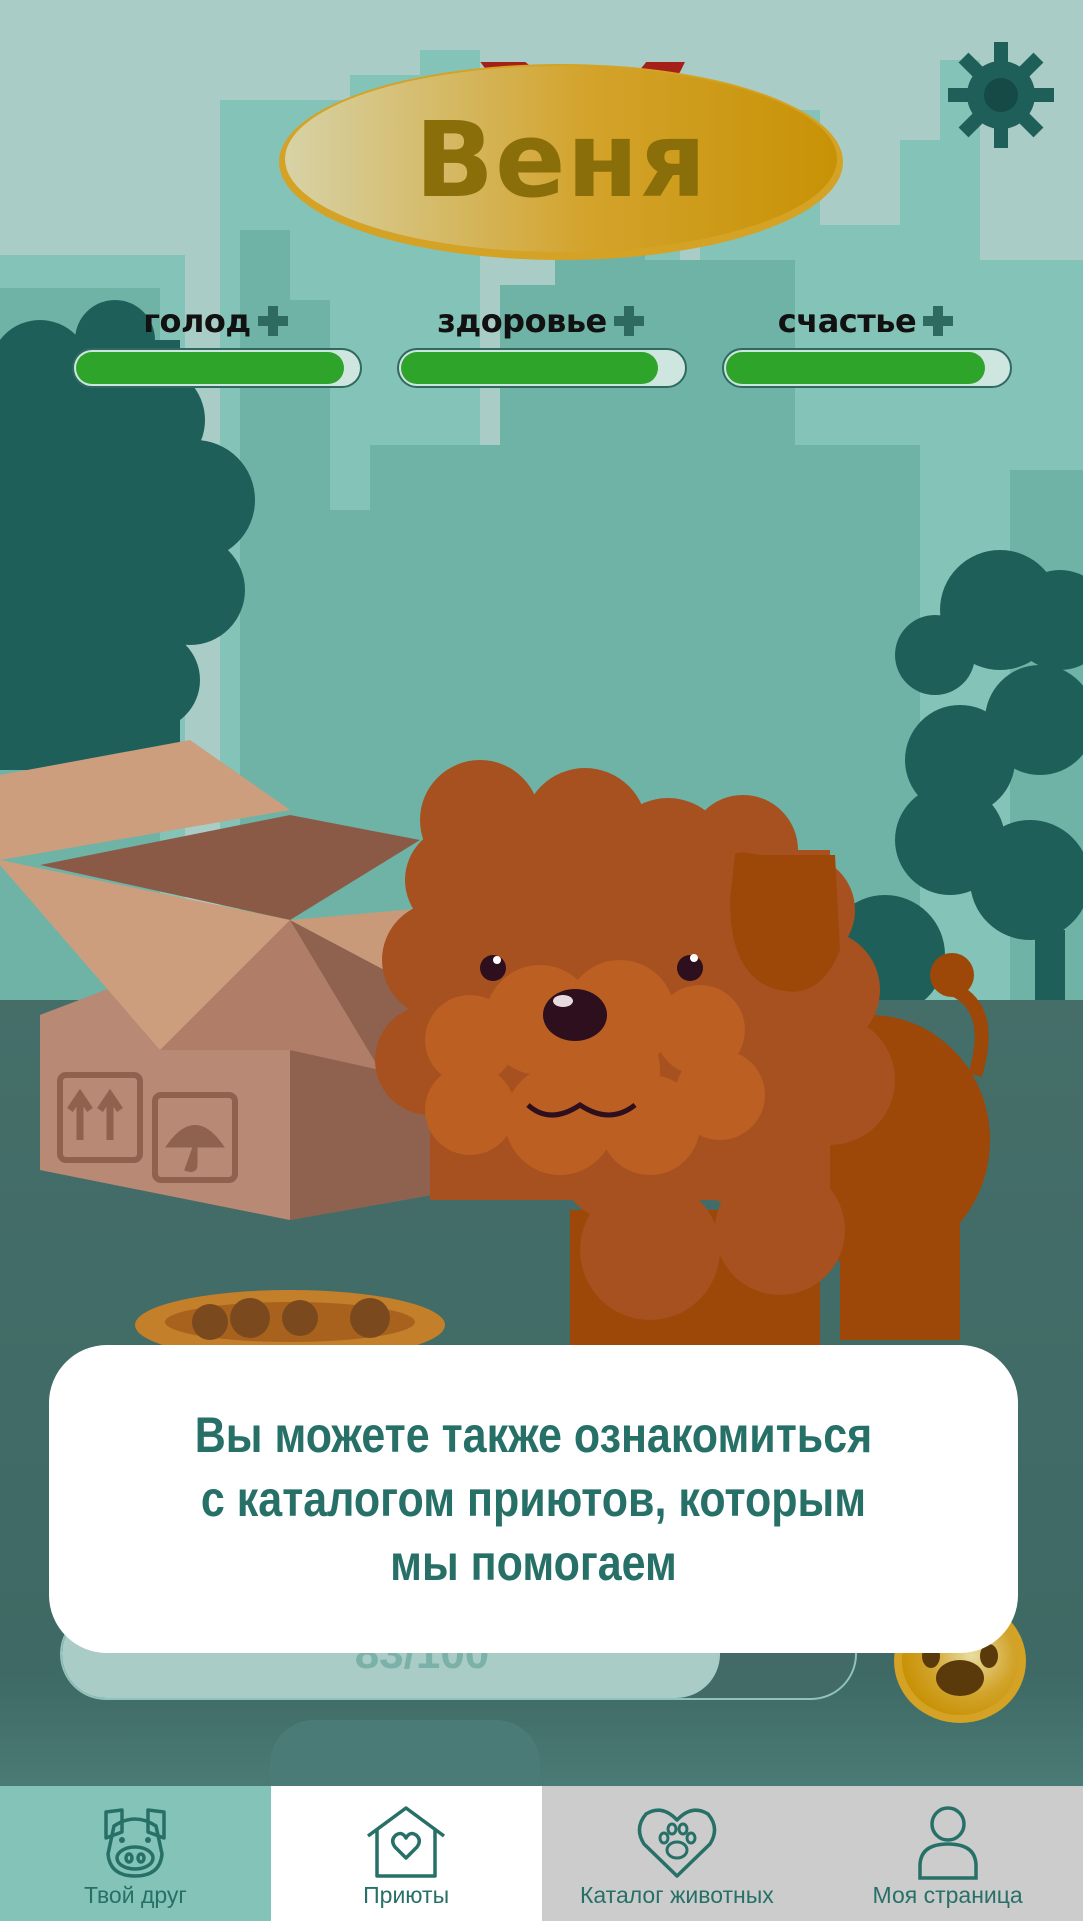 The image size is (1083, 1921). Describe the element at coordinates (522, 321) in the screenshot. I see `stat-health-label: здоровье` at that location.